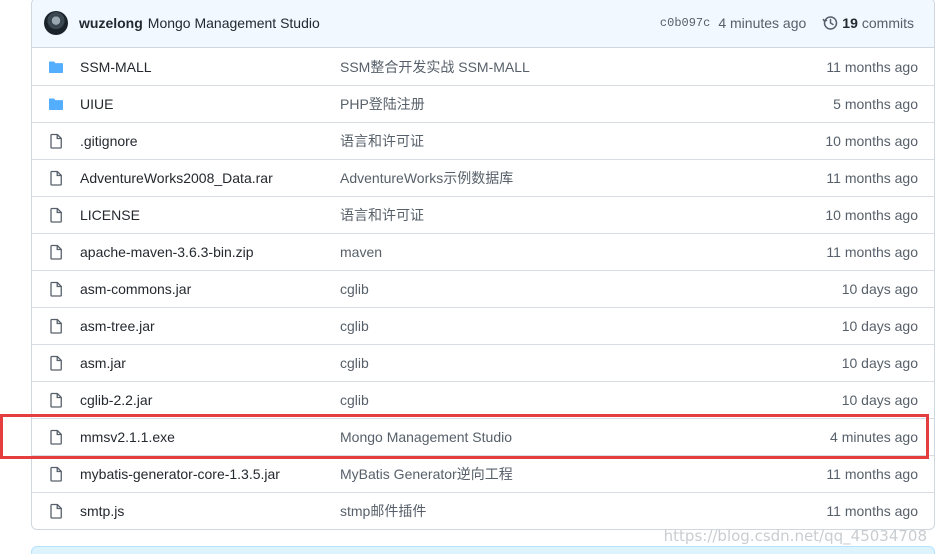 The image size is (935, 554). I want to click on file-commit-message-link: SSM整合开发实战 SSM-MALL, so click(583, 67).